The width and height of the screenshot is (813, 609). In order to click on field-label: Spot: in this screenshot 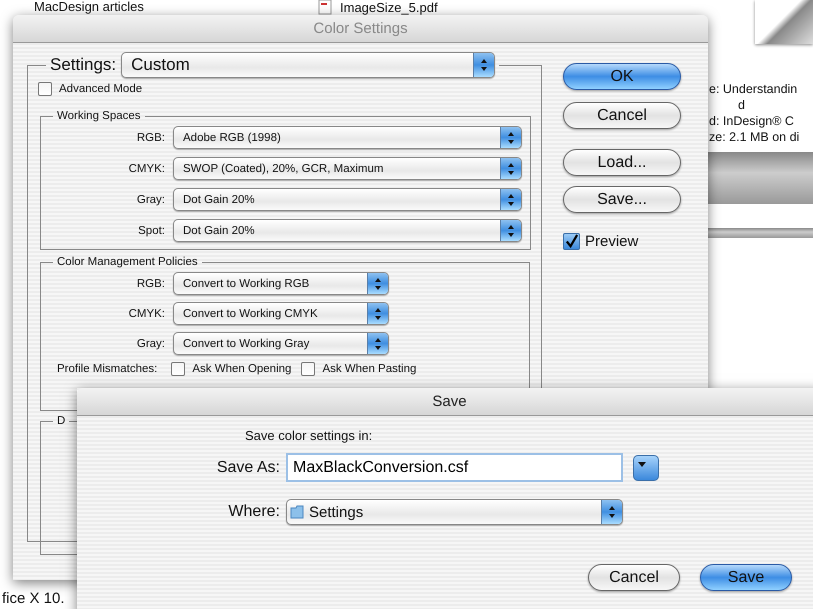, I will do `click(151, 230)`.